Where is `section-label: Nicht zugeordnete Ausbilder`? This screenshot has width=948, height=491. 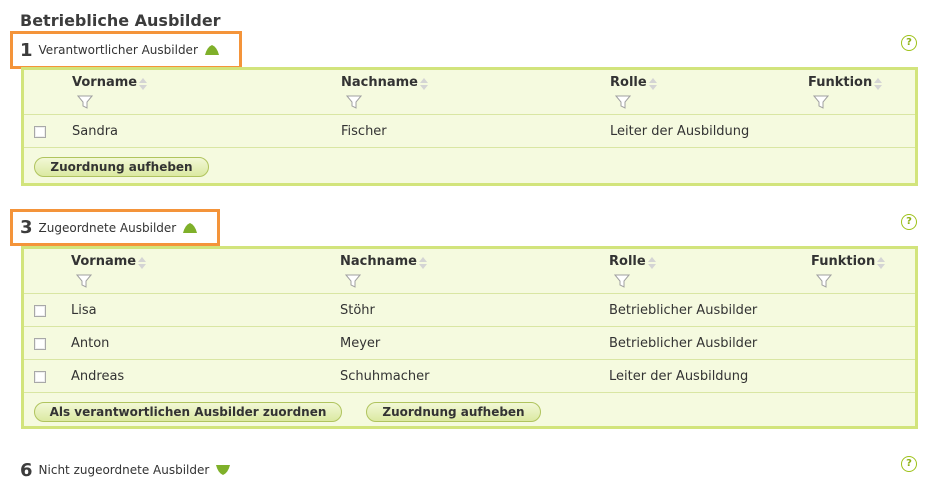 section-label: Nicht zugeordnete Ausbilder is located at coordinates (124, 470).